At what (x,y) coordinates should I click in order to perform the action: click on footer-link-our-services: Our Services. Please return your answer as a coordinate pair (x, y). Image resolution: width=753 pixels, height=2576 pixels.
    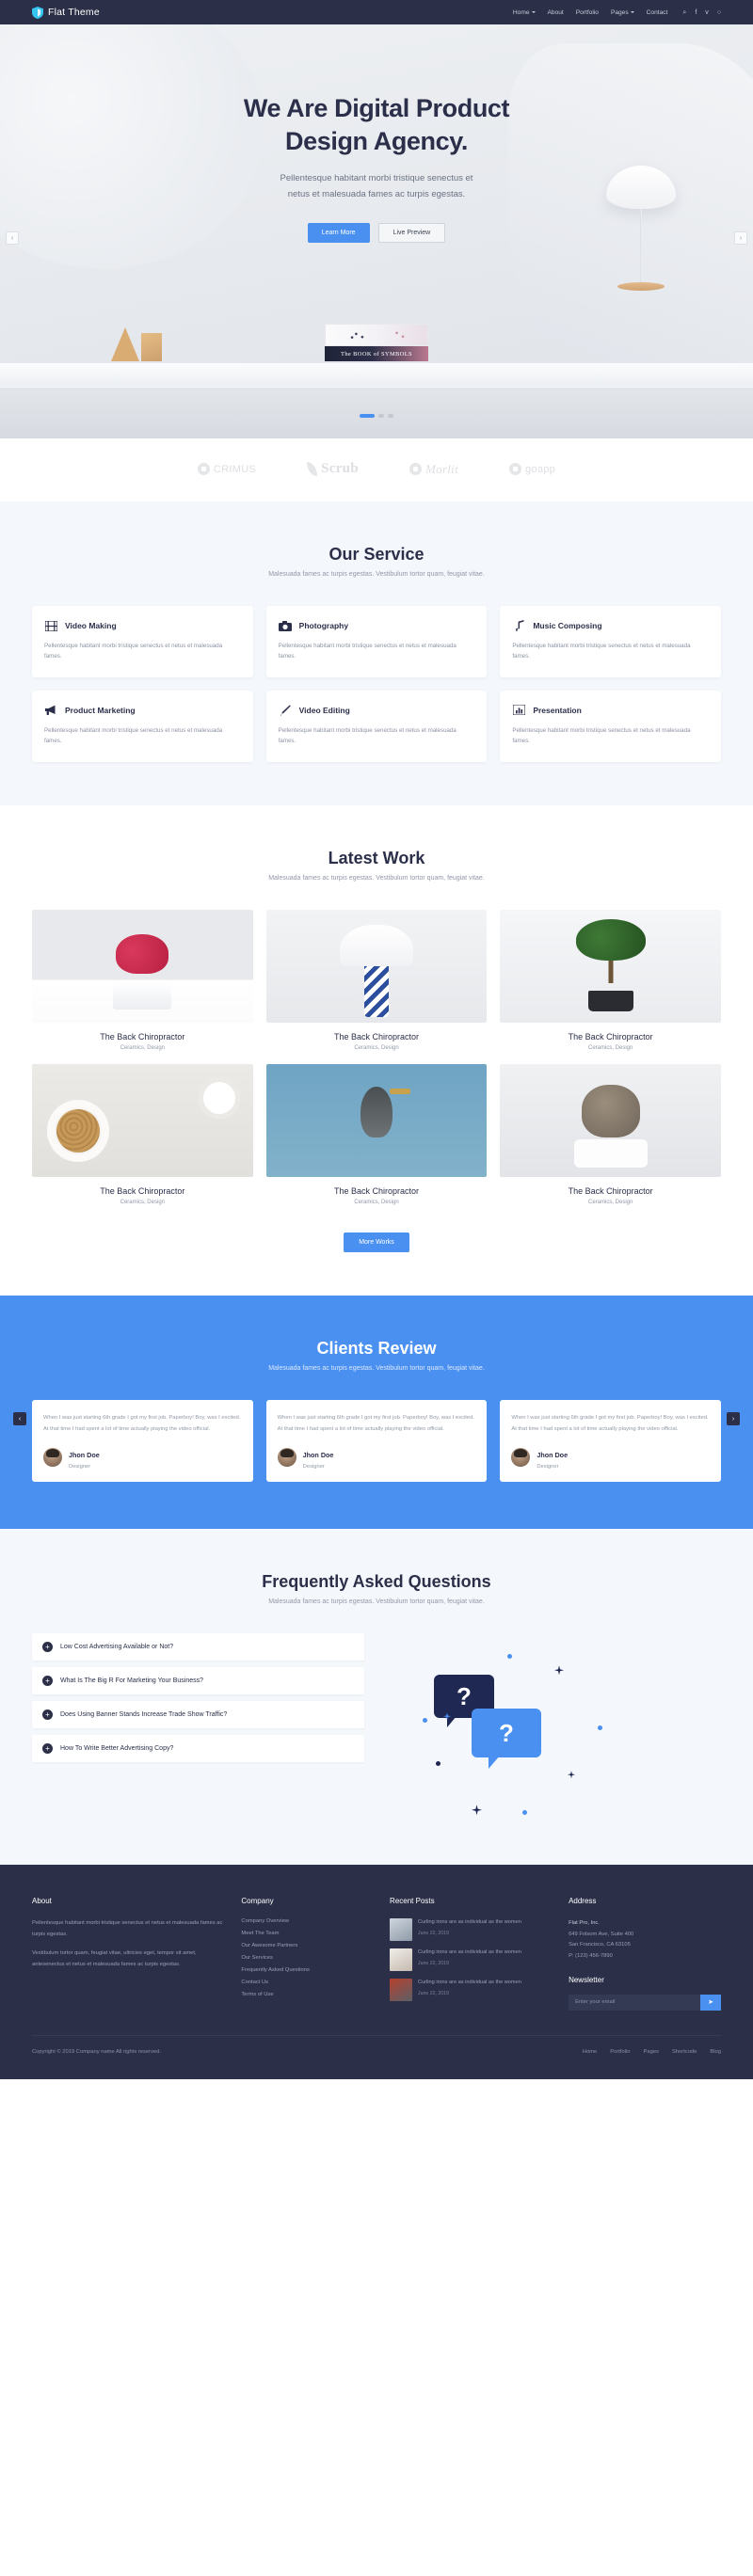
    Looking at the image, I should click on (306, 1958).